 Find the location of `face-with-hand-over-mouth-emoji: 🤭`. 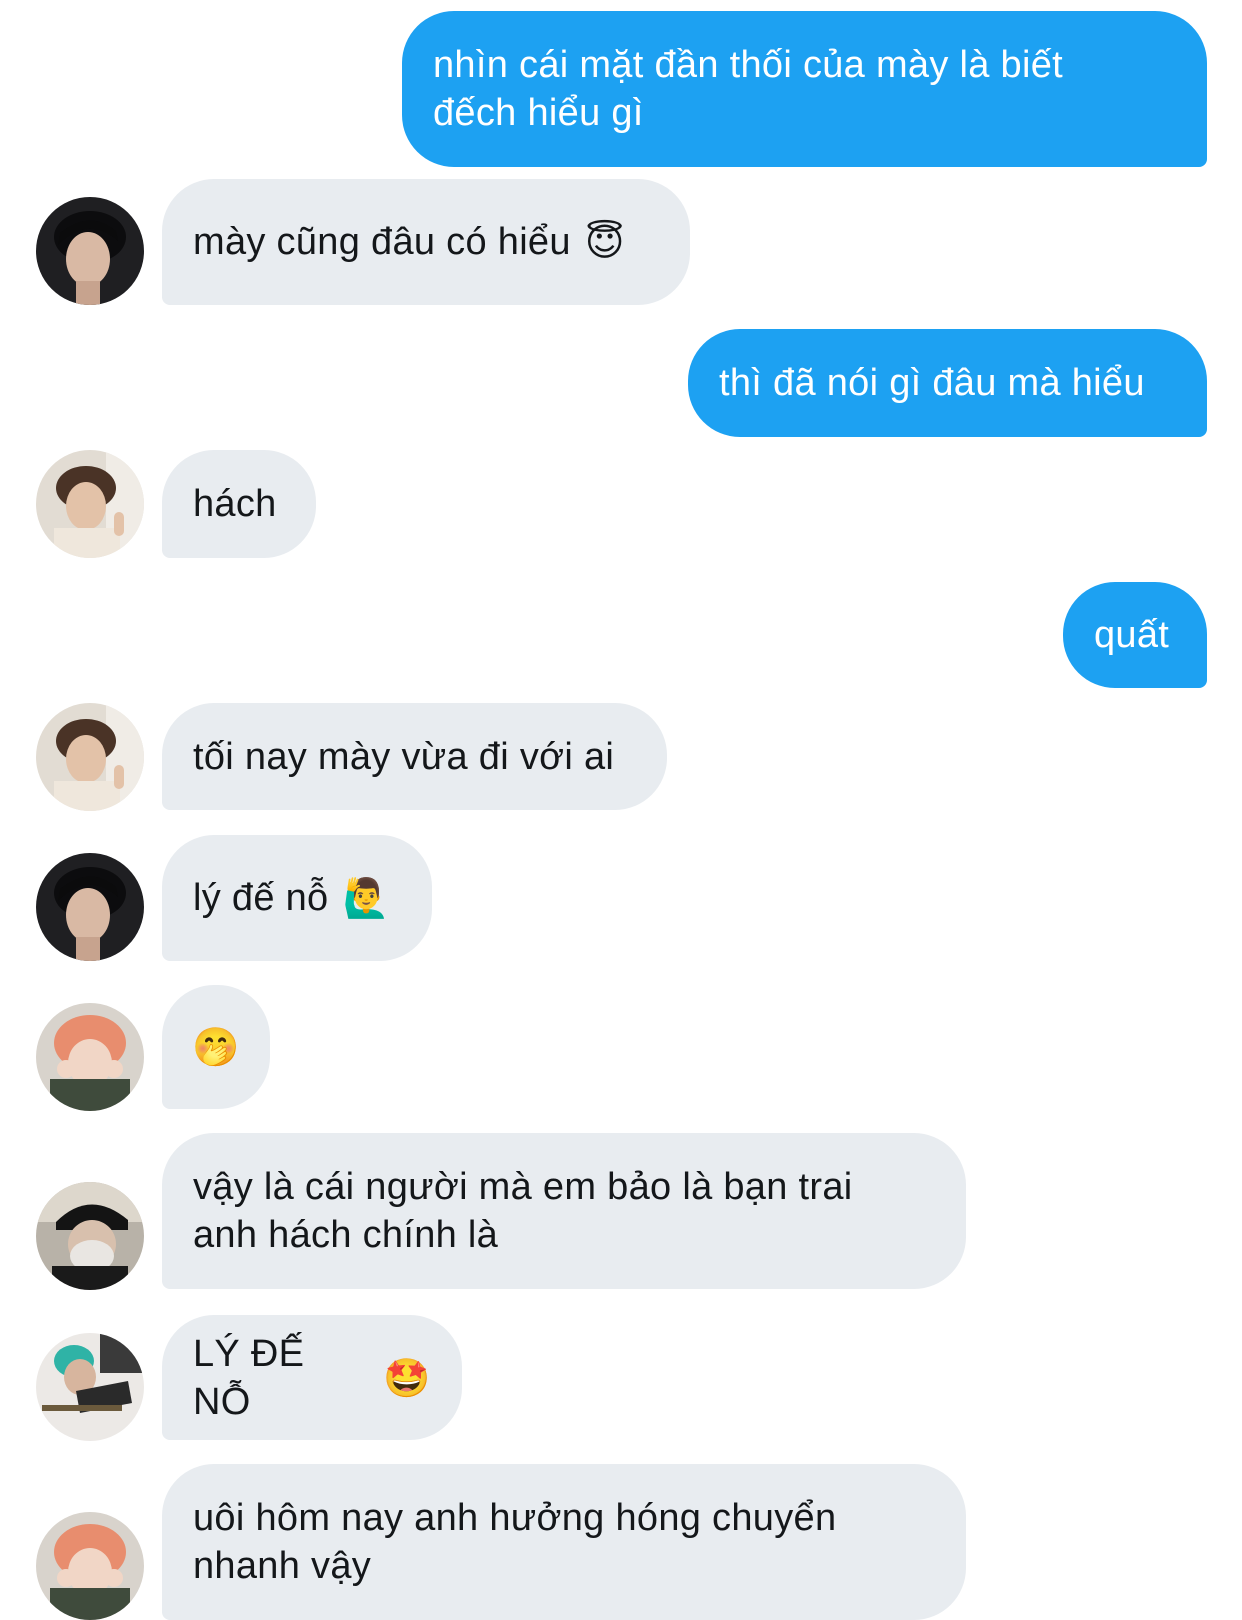

face-with-hand-over-mouth-emoji: 🤭 is located at coordinates (216, 1047).